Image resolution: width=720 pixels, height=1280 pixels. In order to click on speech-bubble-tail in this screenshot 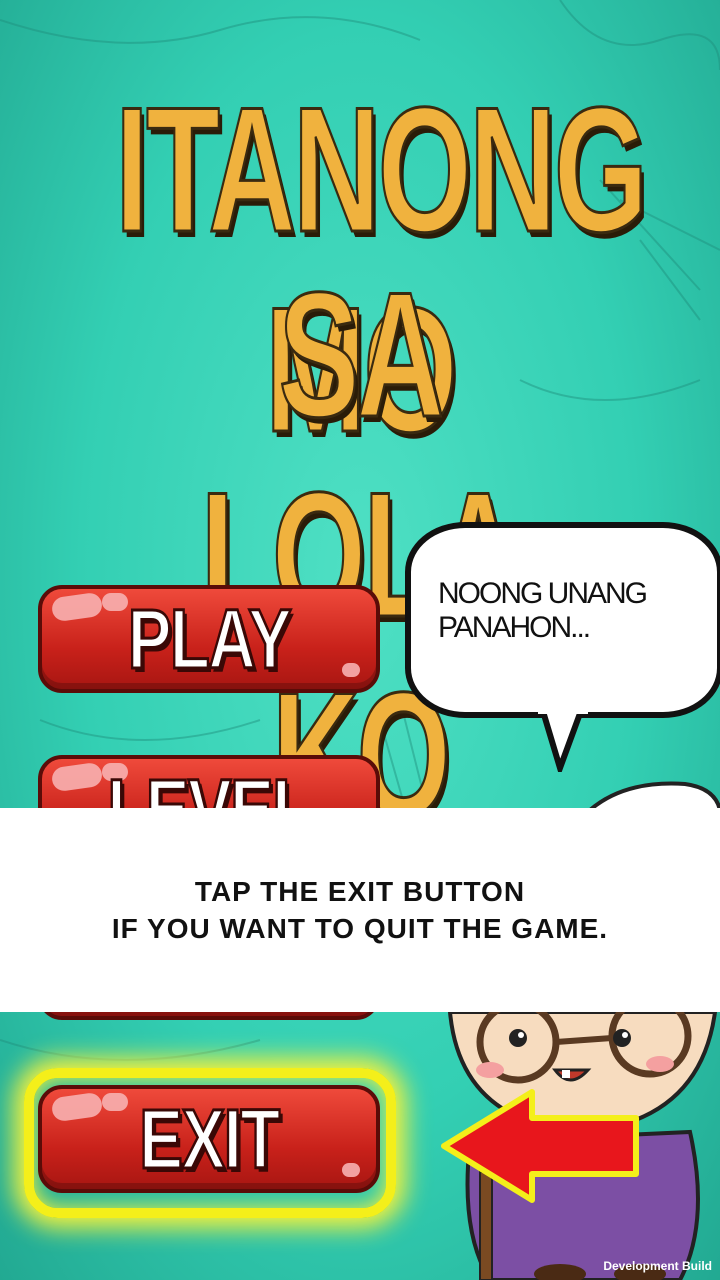, I will do `click(563, 740)`.